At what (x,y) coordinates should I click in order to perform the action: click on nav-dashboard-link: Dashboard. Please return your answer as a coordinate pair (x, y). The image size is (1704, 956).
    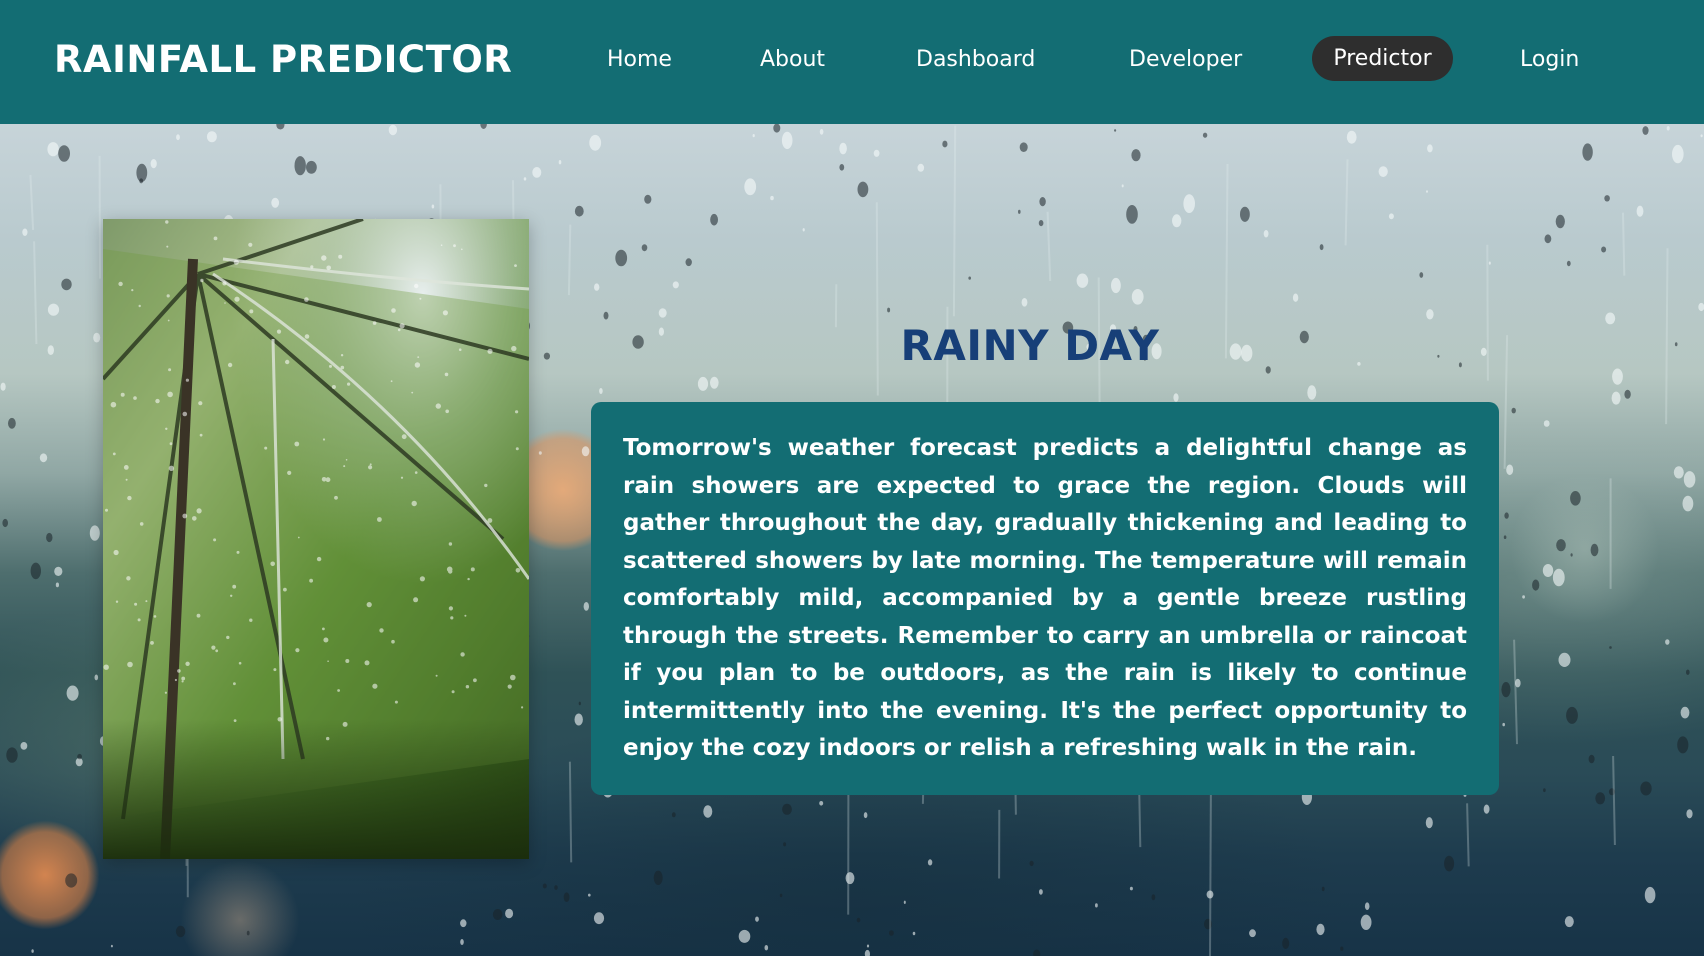
    Looking at the image, I should click on (975, 60).